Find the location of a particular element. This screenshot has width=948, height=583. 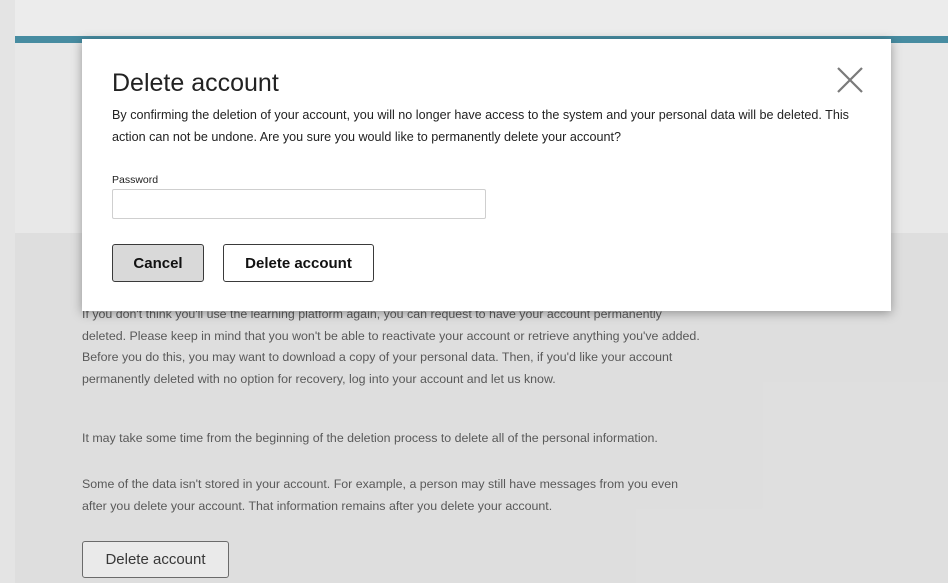

close-icon is located at coordinates (850, 80).